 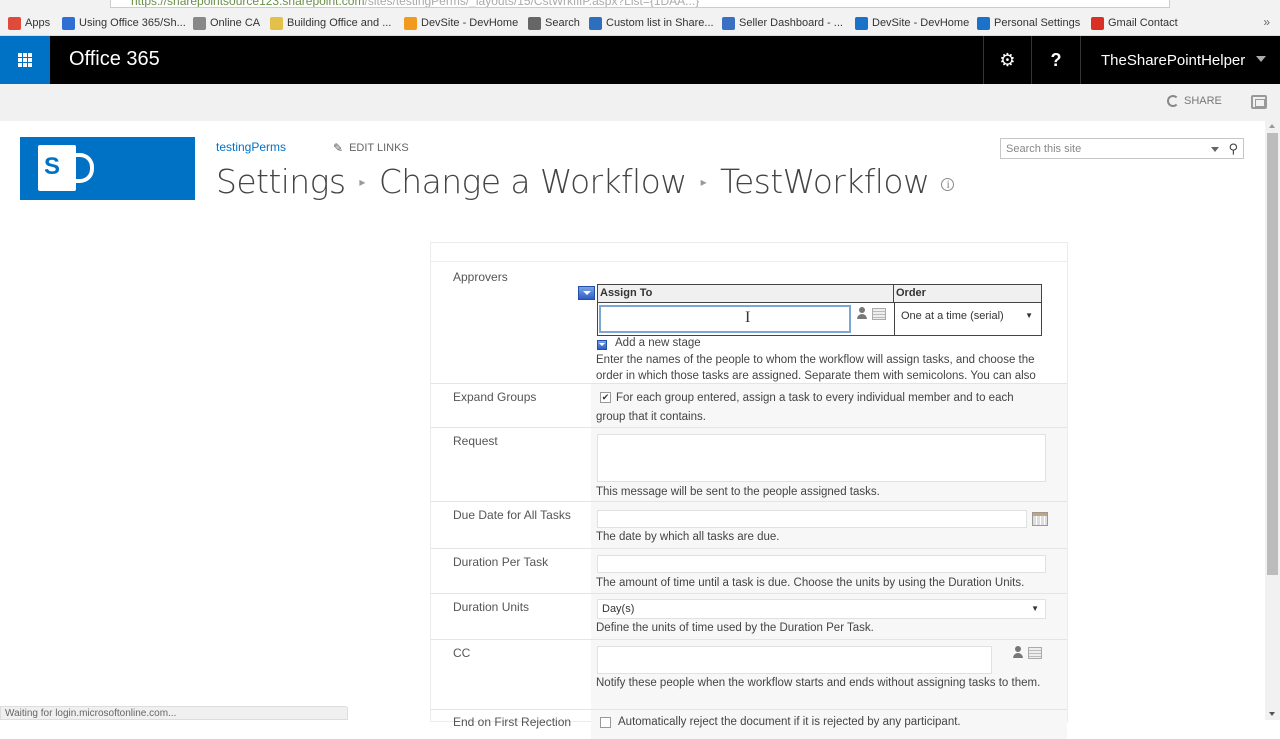 What do you see at coordinates (821, 564) in the screenshot?
I see `duration-per-task-input` at bounding box center [821, 564].